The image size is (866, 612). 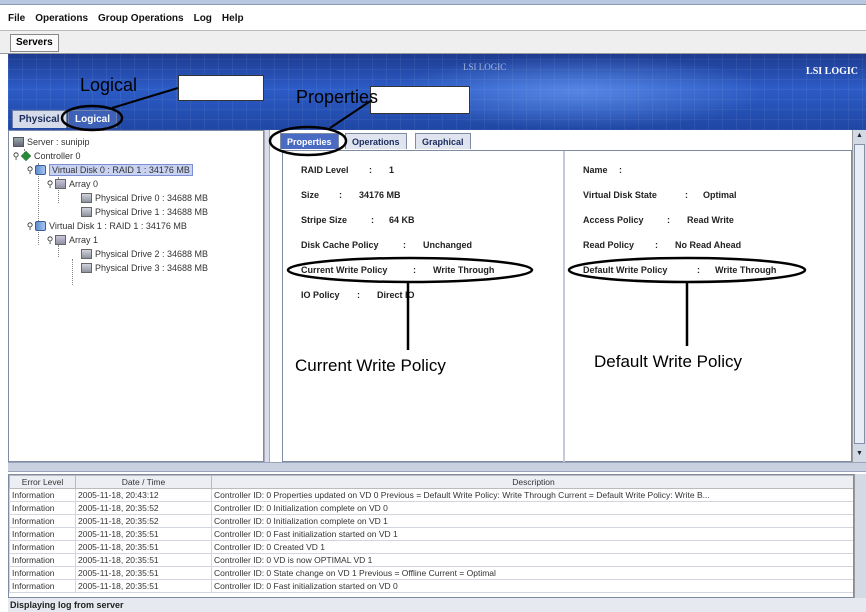 I want to click on tree-item-server: Server : sunipip, so click(x=51, y=142).